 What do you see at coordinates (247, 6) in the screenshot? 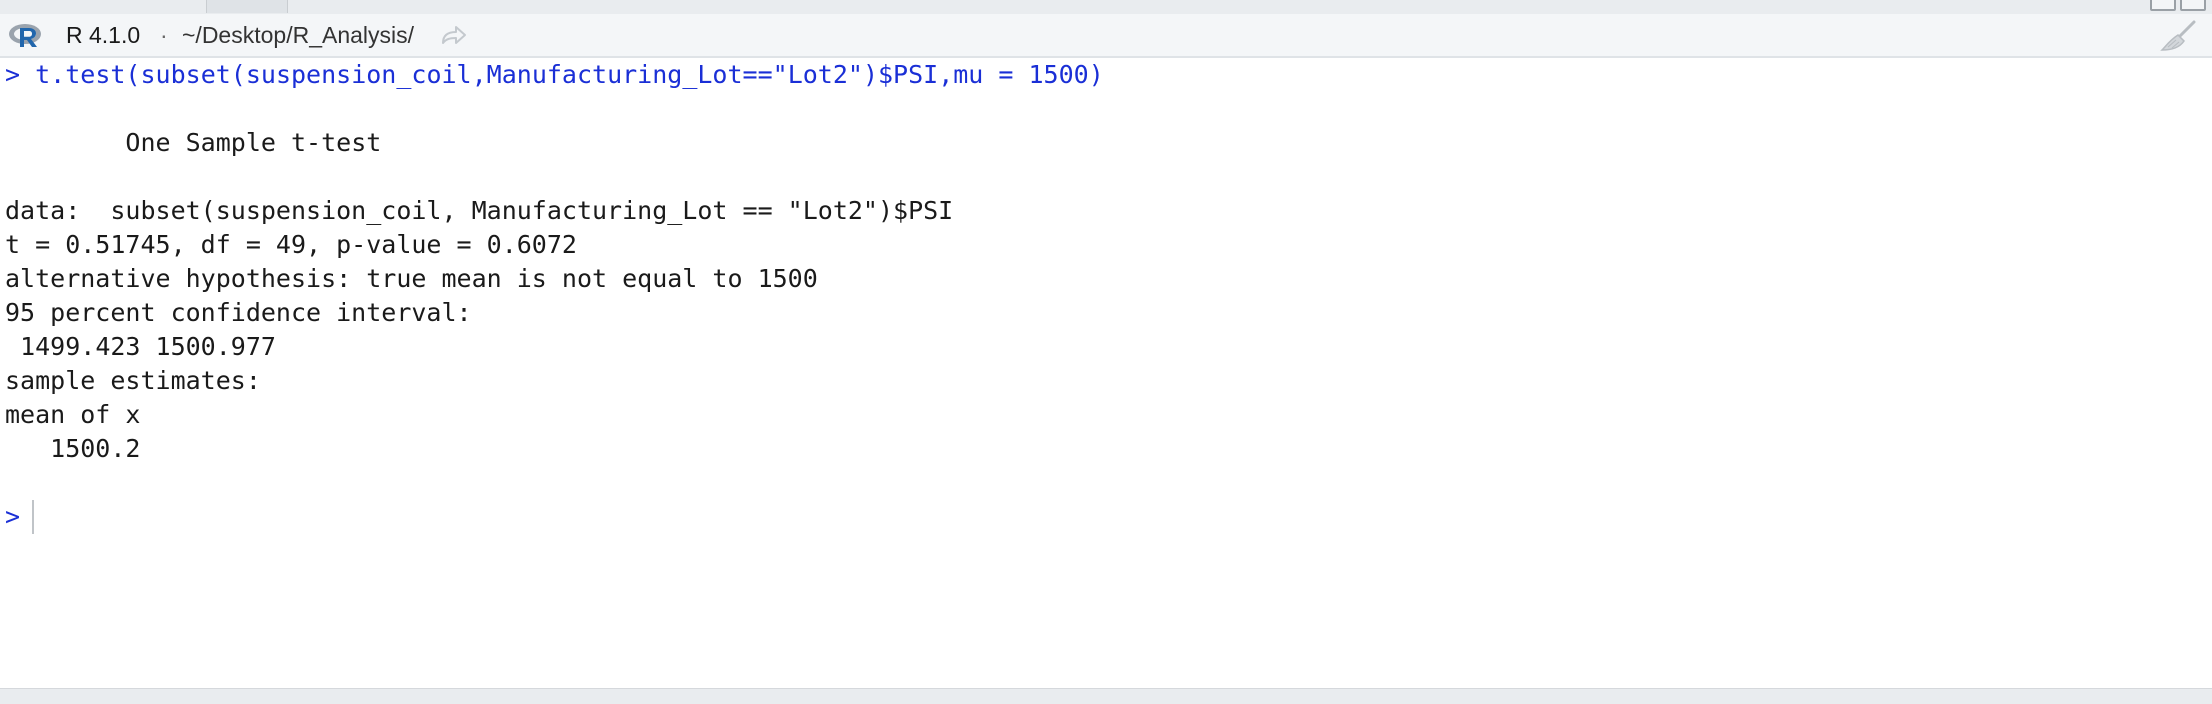
I see `pane-tab` at bounding box center [247, 6].